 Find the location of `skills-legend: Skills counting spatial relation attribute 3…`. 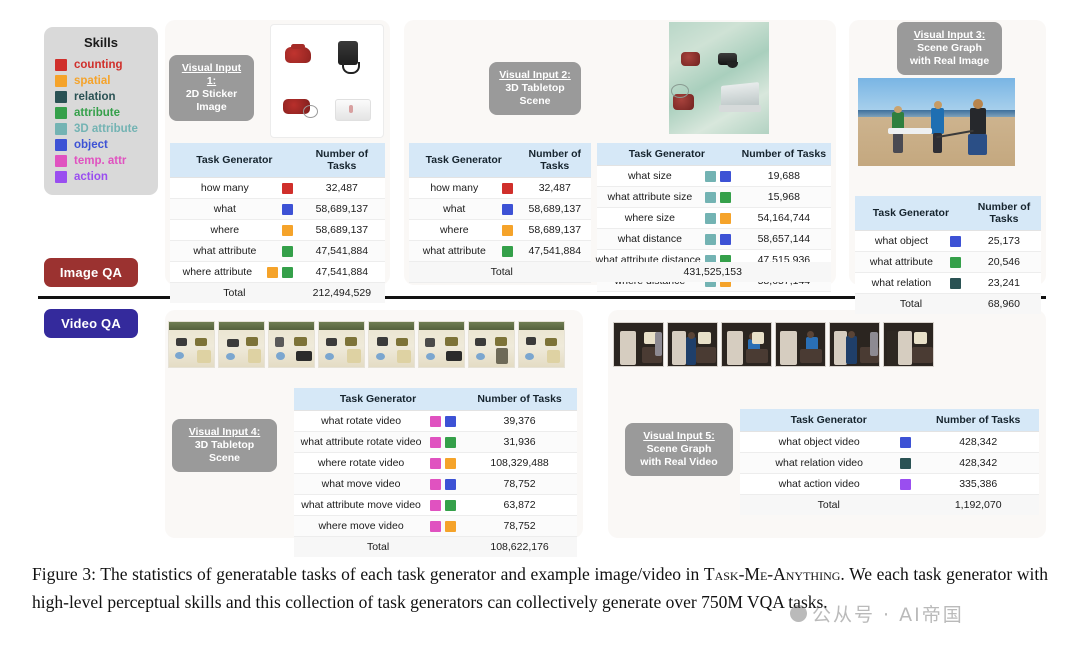

skills-legend: Skills counting spatial relation attribute 3… is located at coordinates (101, 111).